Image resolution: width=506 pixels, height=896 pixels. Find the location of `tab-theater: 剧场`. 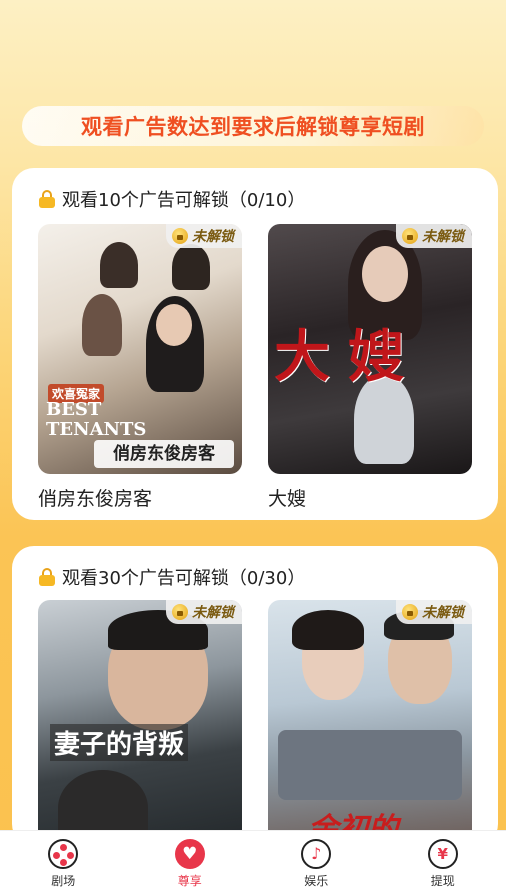

tab-theater: 剧场 is located at coordinates (63, 863).